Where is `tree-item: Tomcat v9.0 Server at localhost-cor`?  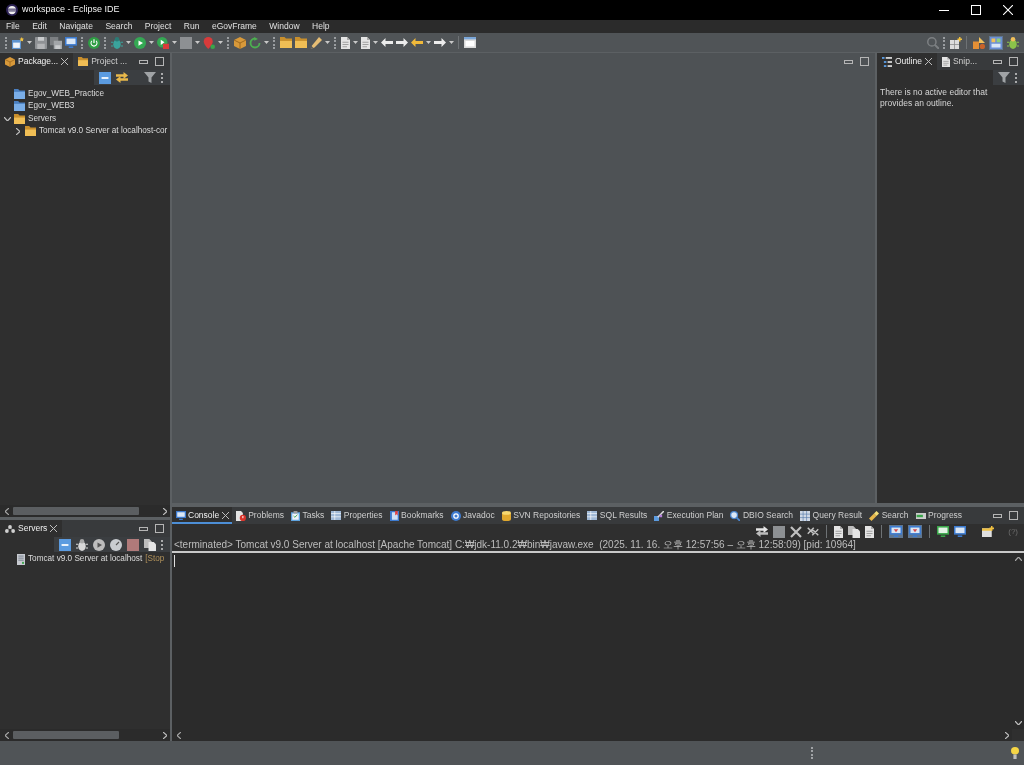 tree-item: Tomcat v9.0 Server at localhost-cor is located at coordinates (103, 131).